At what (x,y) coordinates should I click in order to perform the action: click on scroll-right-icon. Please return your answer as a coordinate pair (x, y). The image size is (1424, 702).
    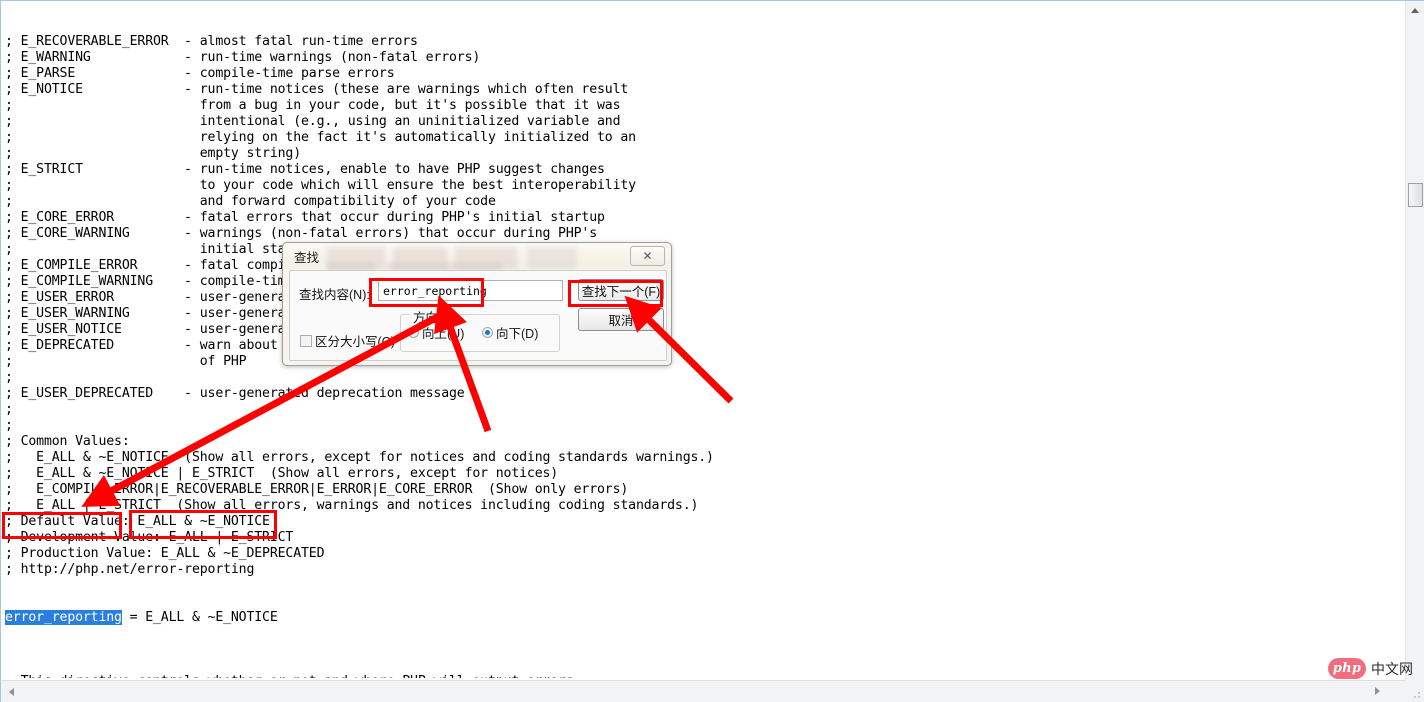
    Looking at the image, I should click on (1377, 691).